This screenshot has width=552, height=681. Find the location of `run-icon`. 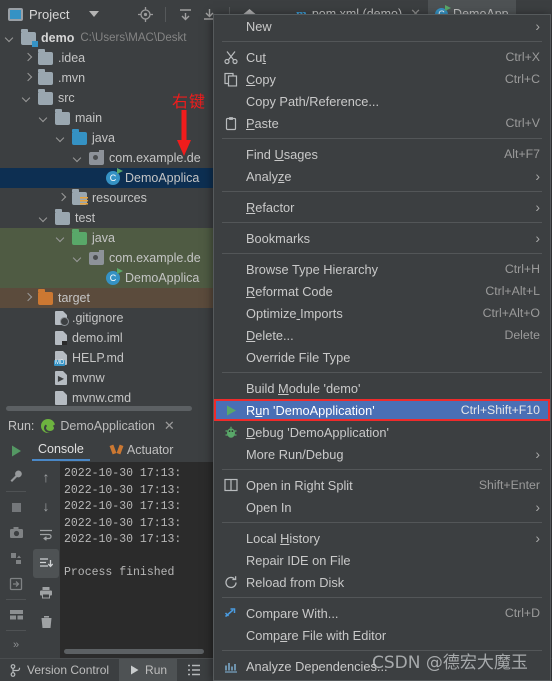

run-icon is located at coordinates (230, 410).